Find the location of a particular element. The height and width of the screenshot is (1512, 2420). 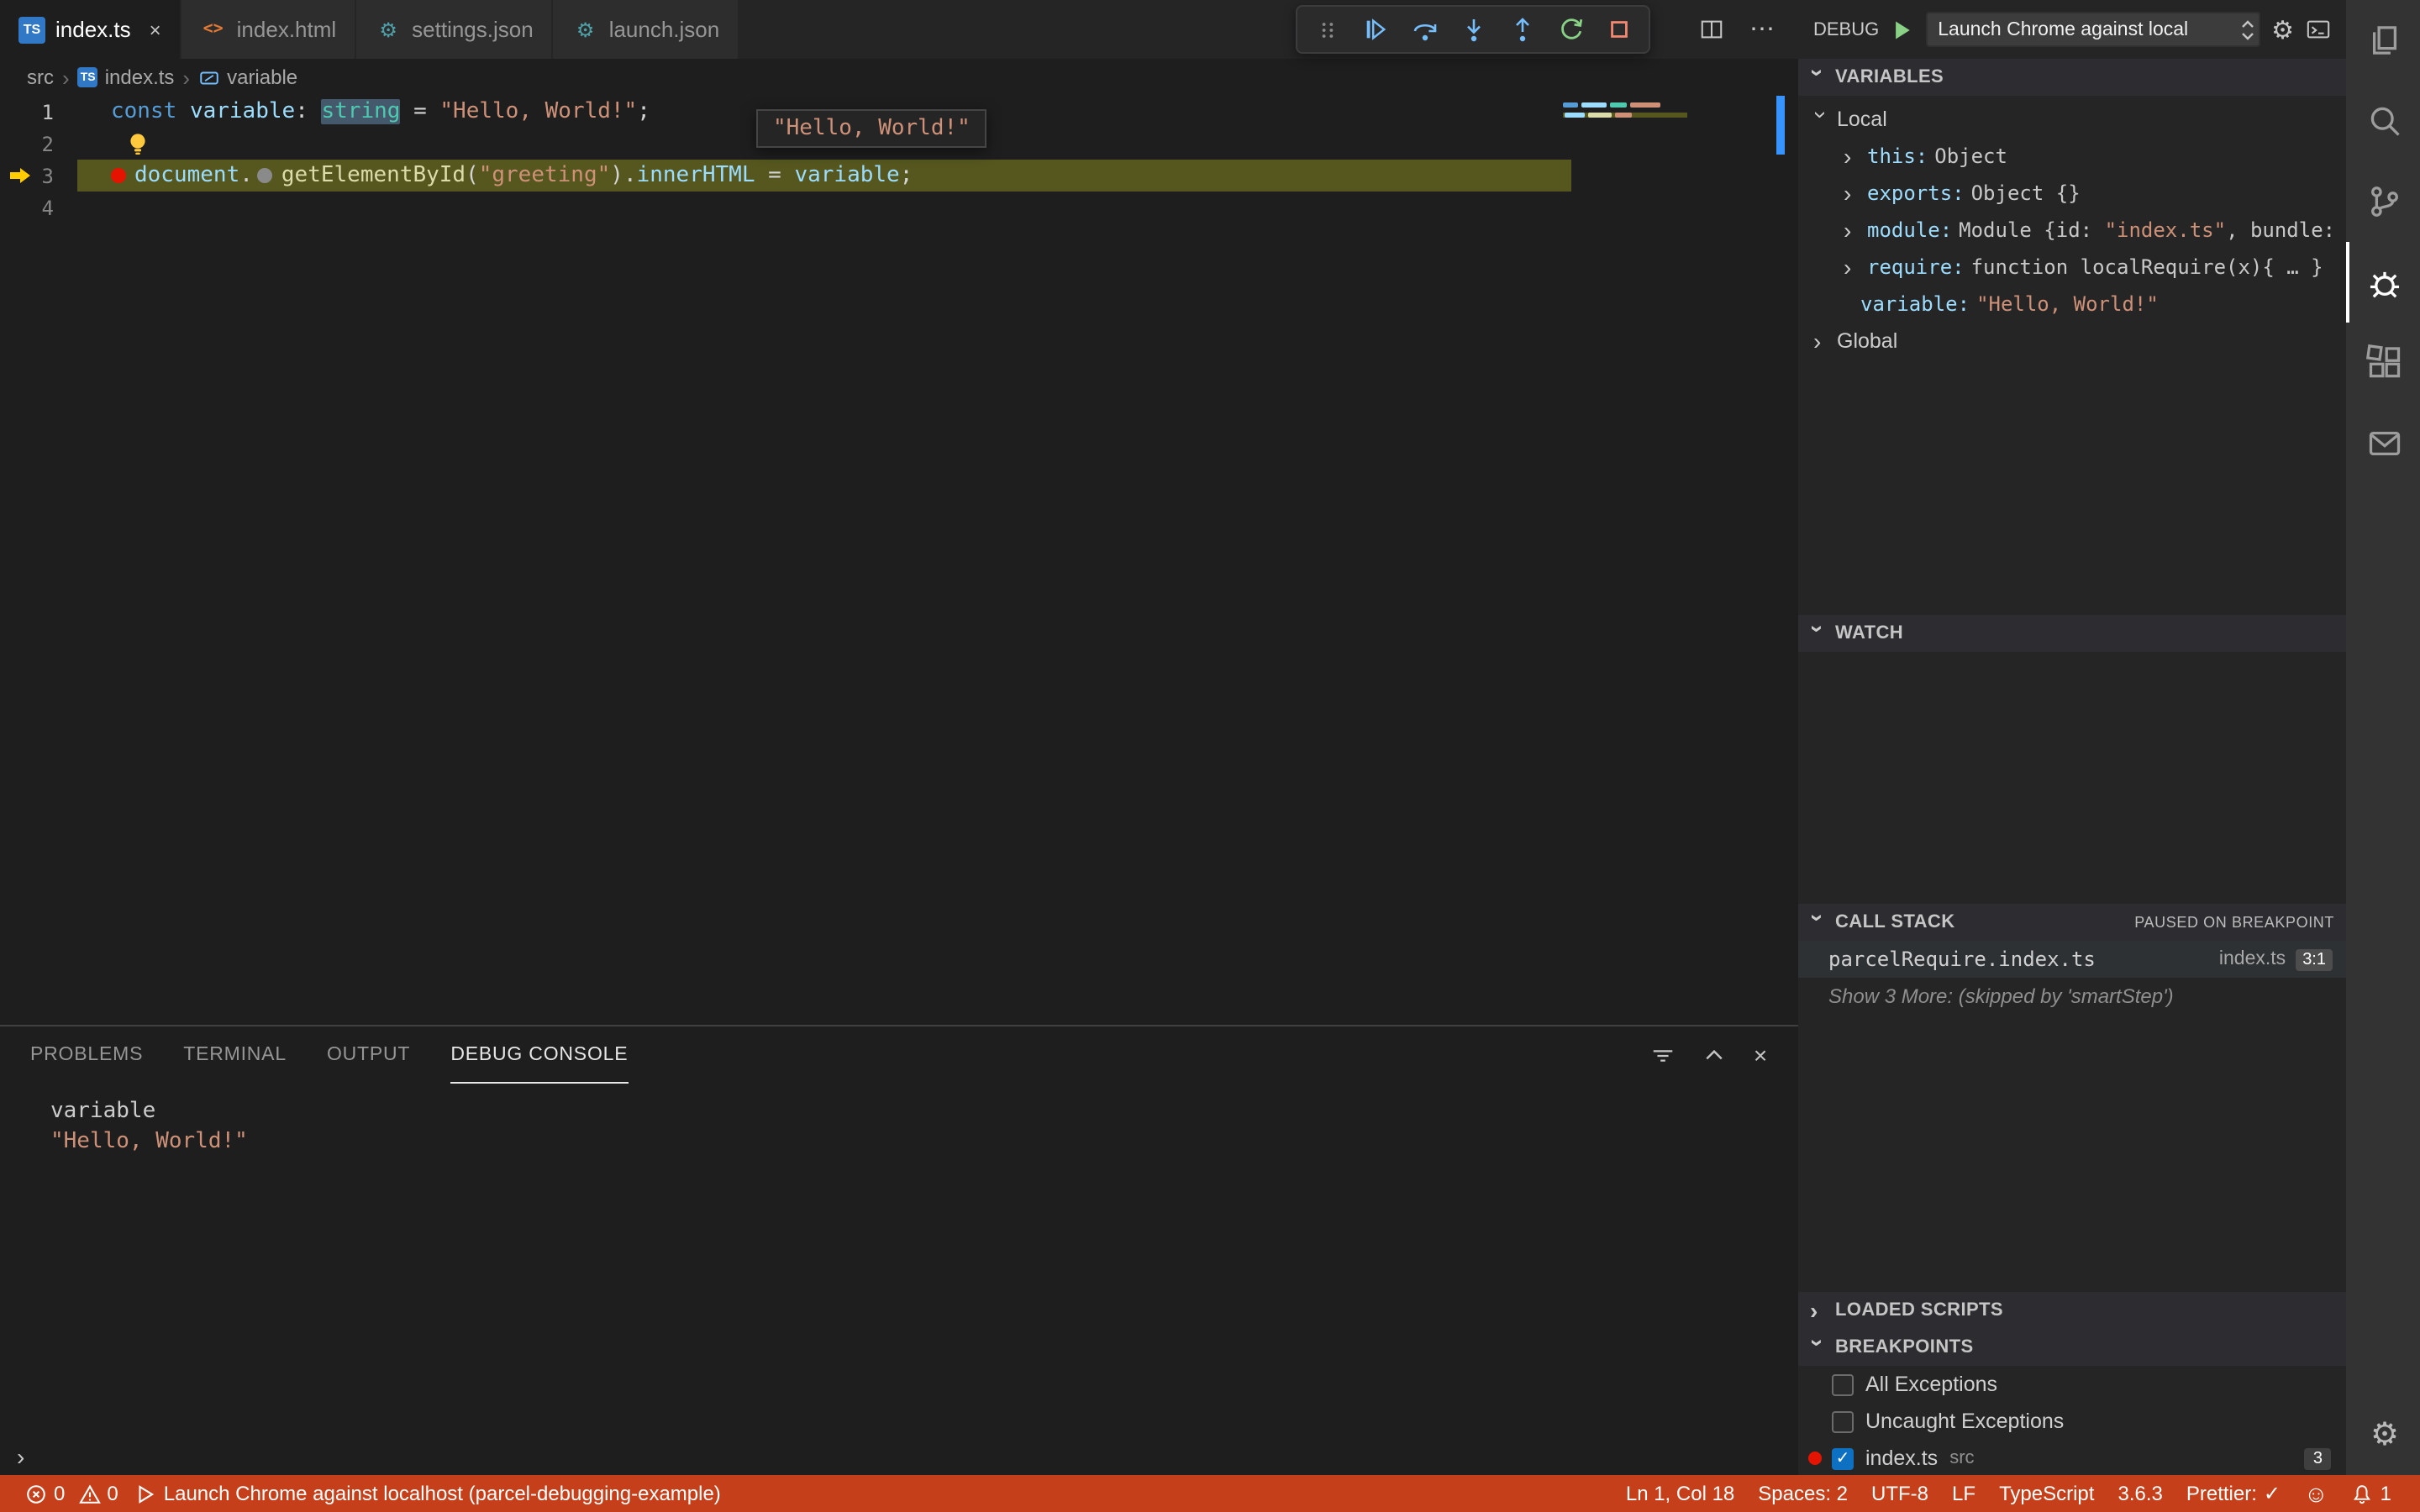

variable-row: › require: function localRequire(x){ … } is located at coordinates (2072, 267).